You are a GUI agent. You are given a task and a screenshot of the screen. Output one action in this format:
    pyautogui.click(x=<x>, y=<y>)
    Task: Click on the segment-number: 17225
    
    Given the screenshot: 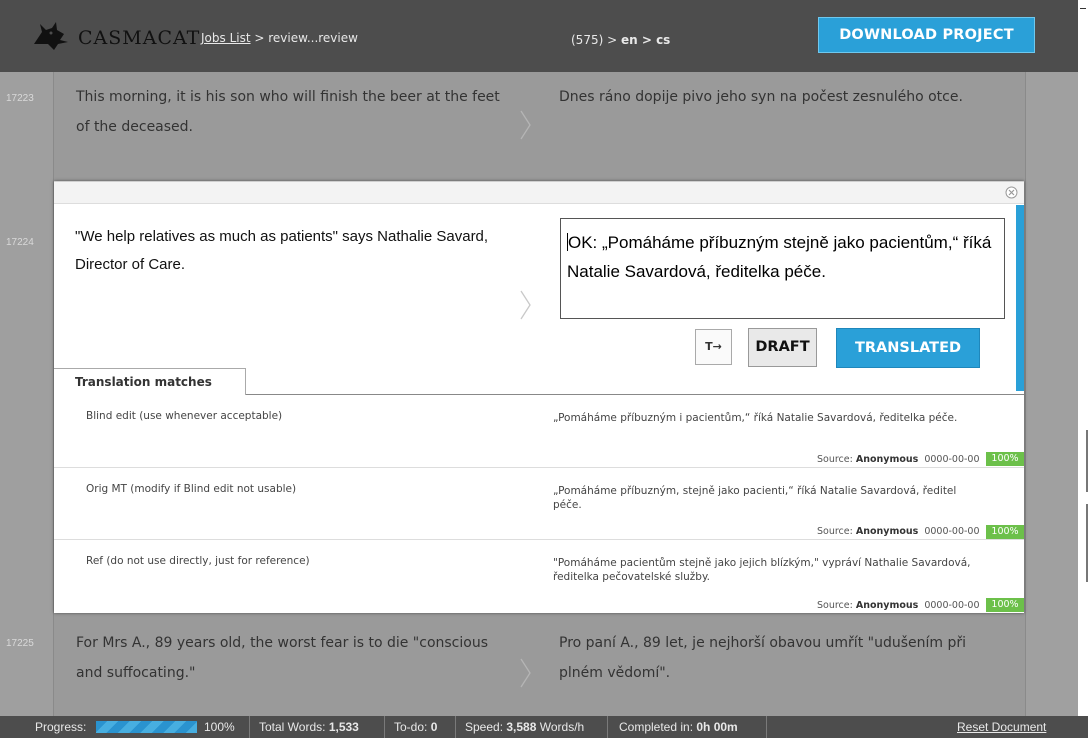 What is the action you would take?
    pyautogui.click(x=20, y=643)
    